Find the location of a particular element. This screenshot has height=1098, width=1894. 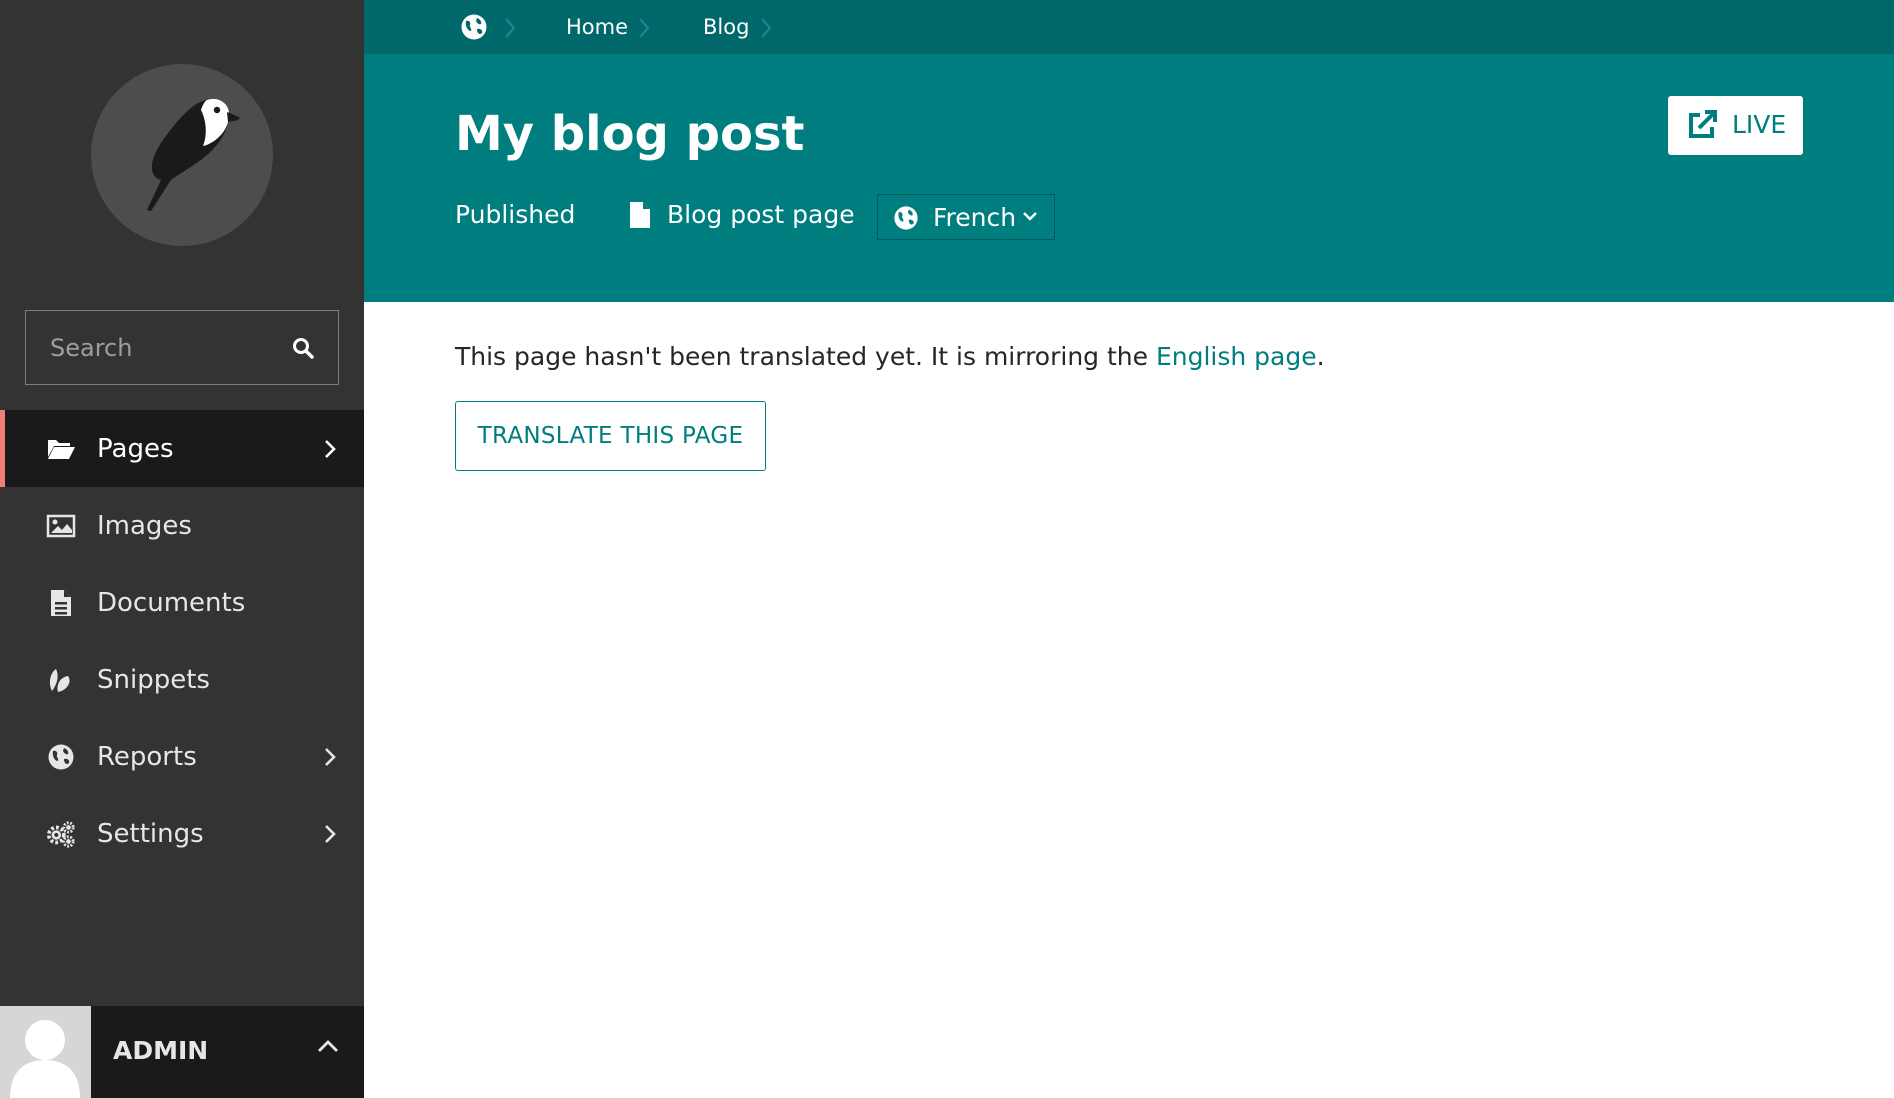

sidebar-item-snippets: Snippets is located at coordinates (182, 679).